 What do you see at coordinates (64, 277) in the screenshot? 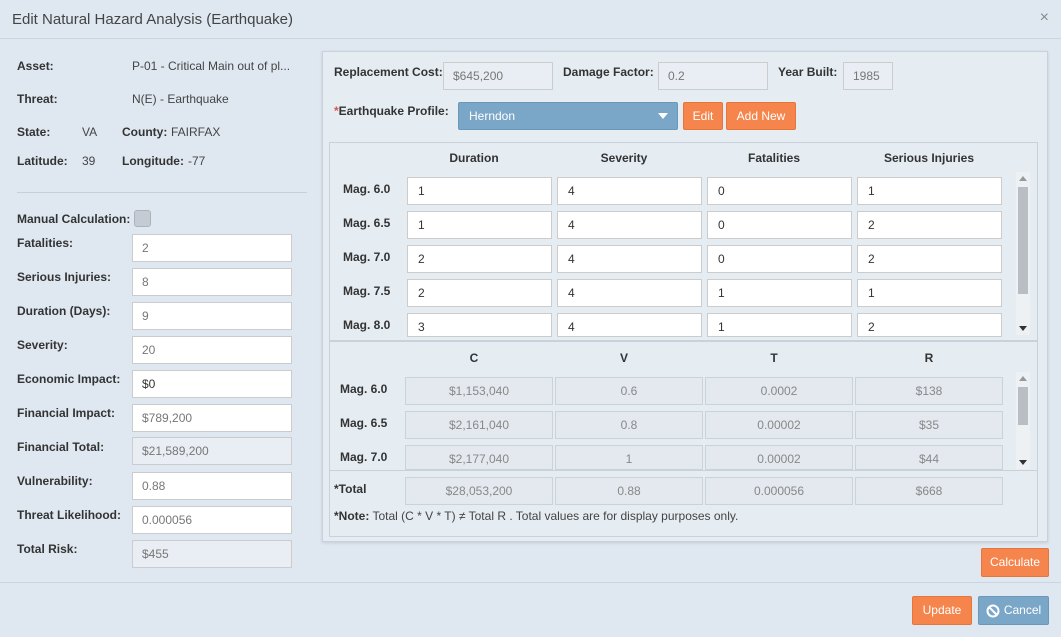
I see `serious-injuries-label: Serious Injuries:` at bounding box center [64, 277].